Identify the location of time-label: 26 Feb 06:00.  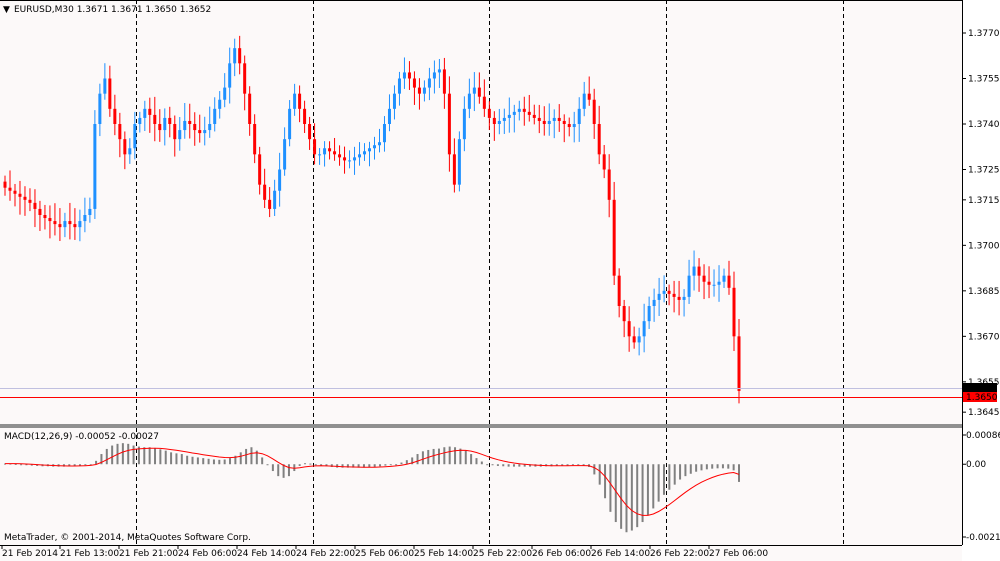
(561, 554).